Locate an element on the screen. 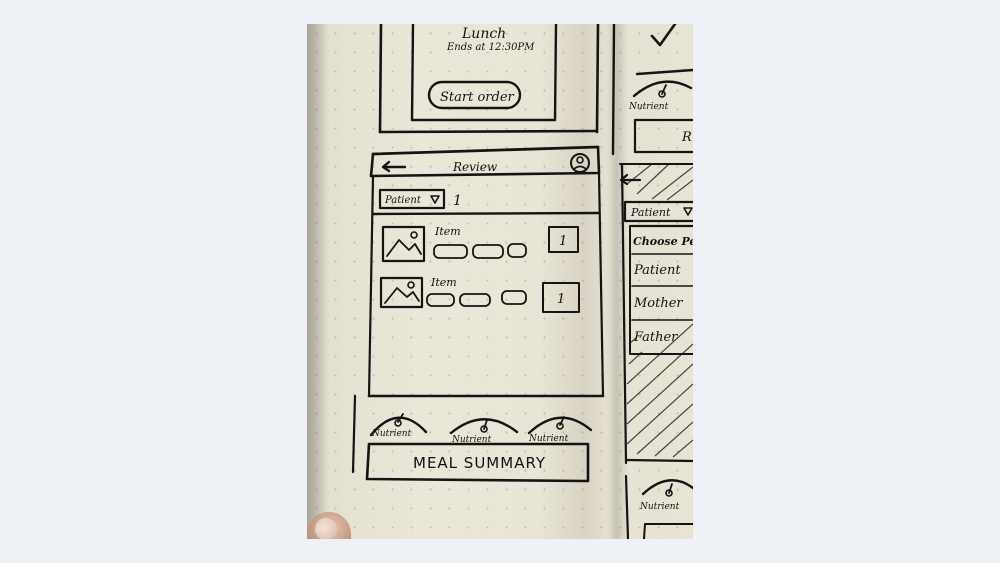  start-order-label: Start order is located at coordinates (477, 97).